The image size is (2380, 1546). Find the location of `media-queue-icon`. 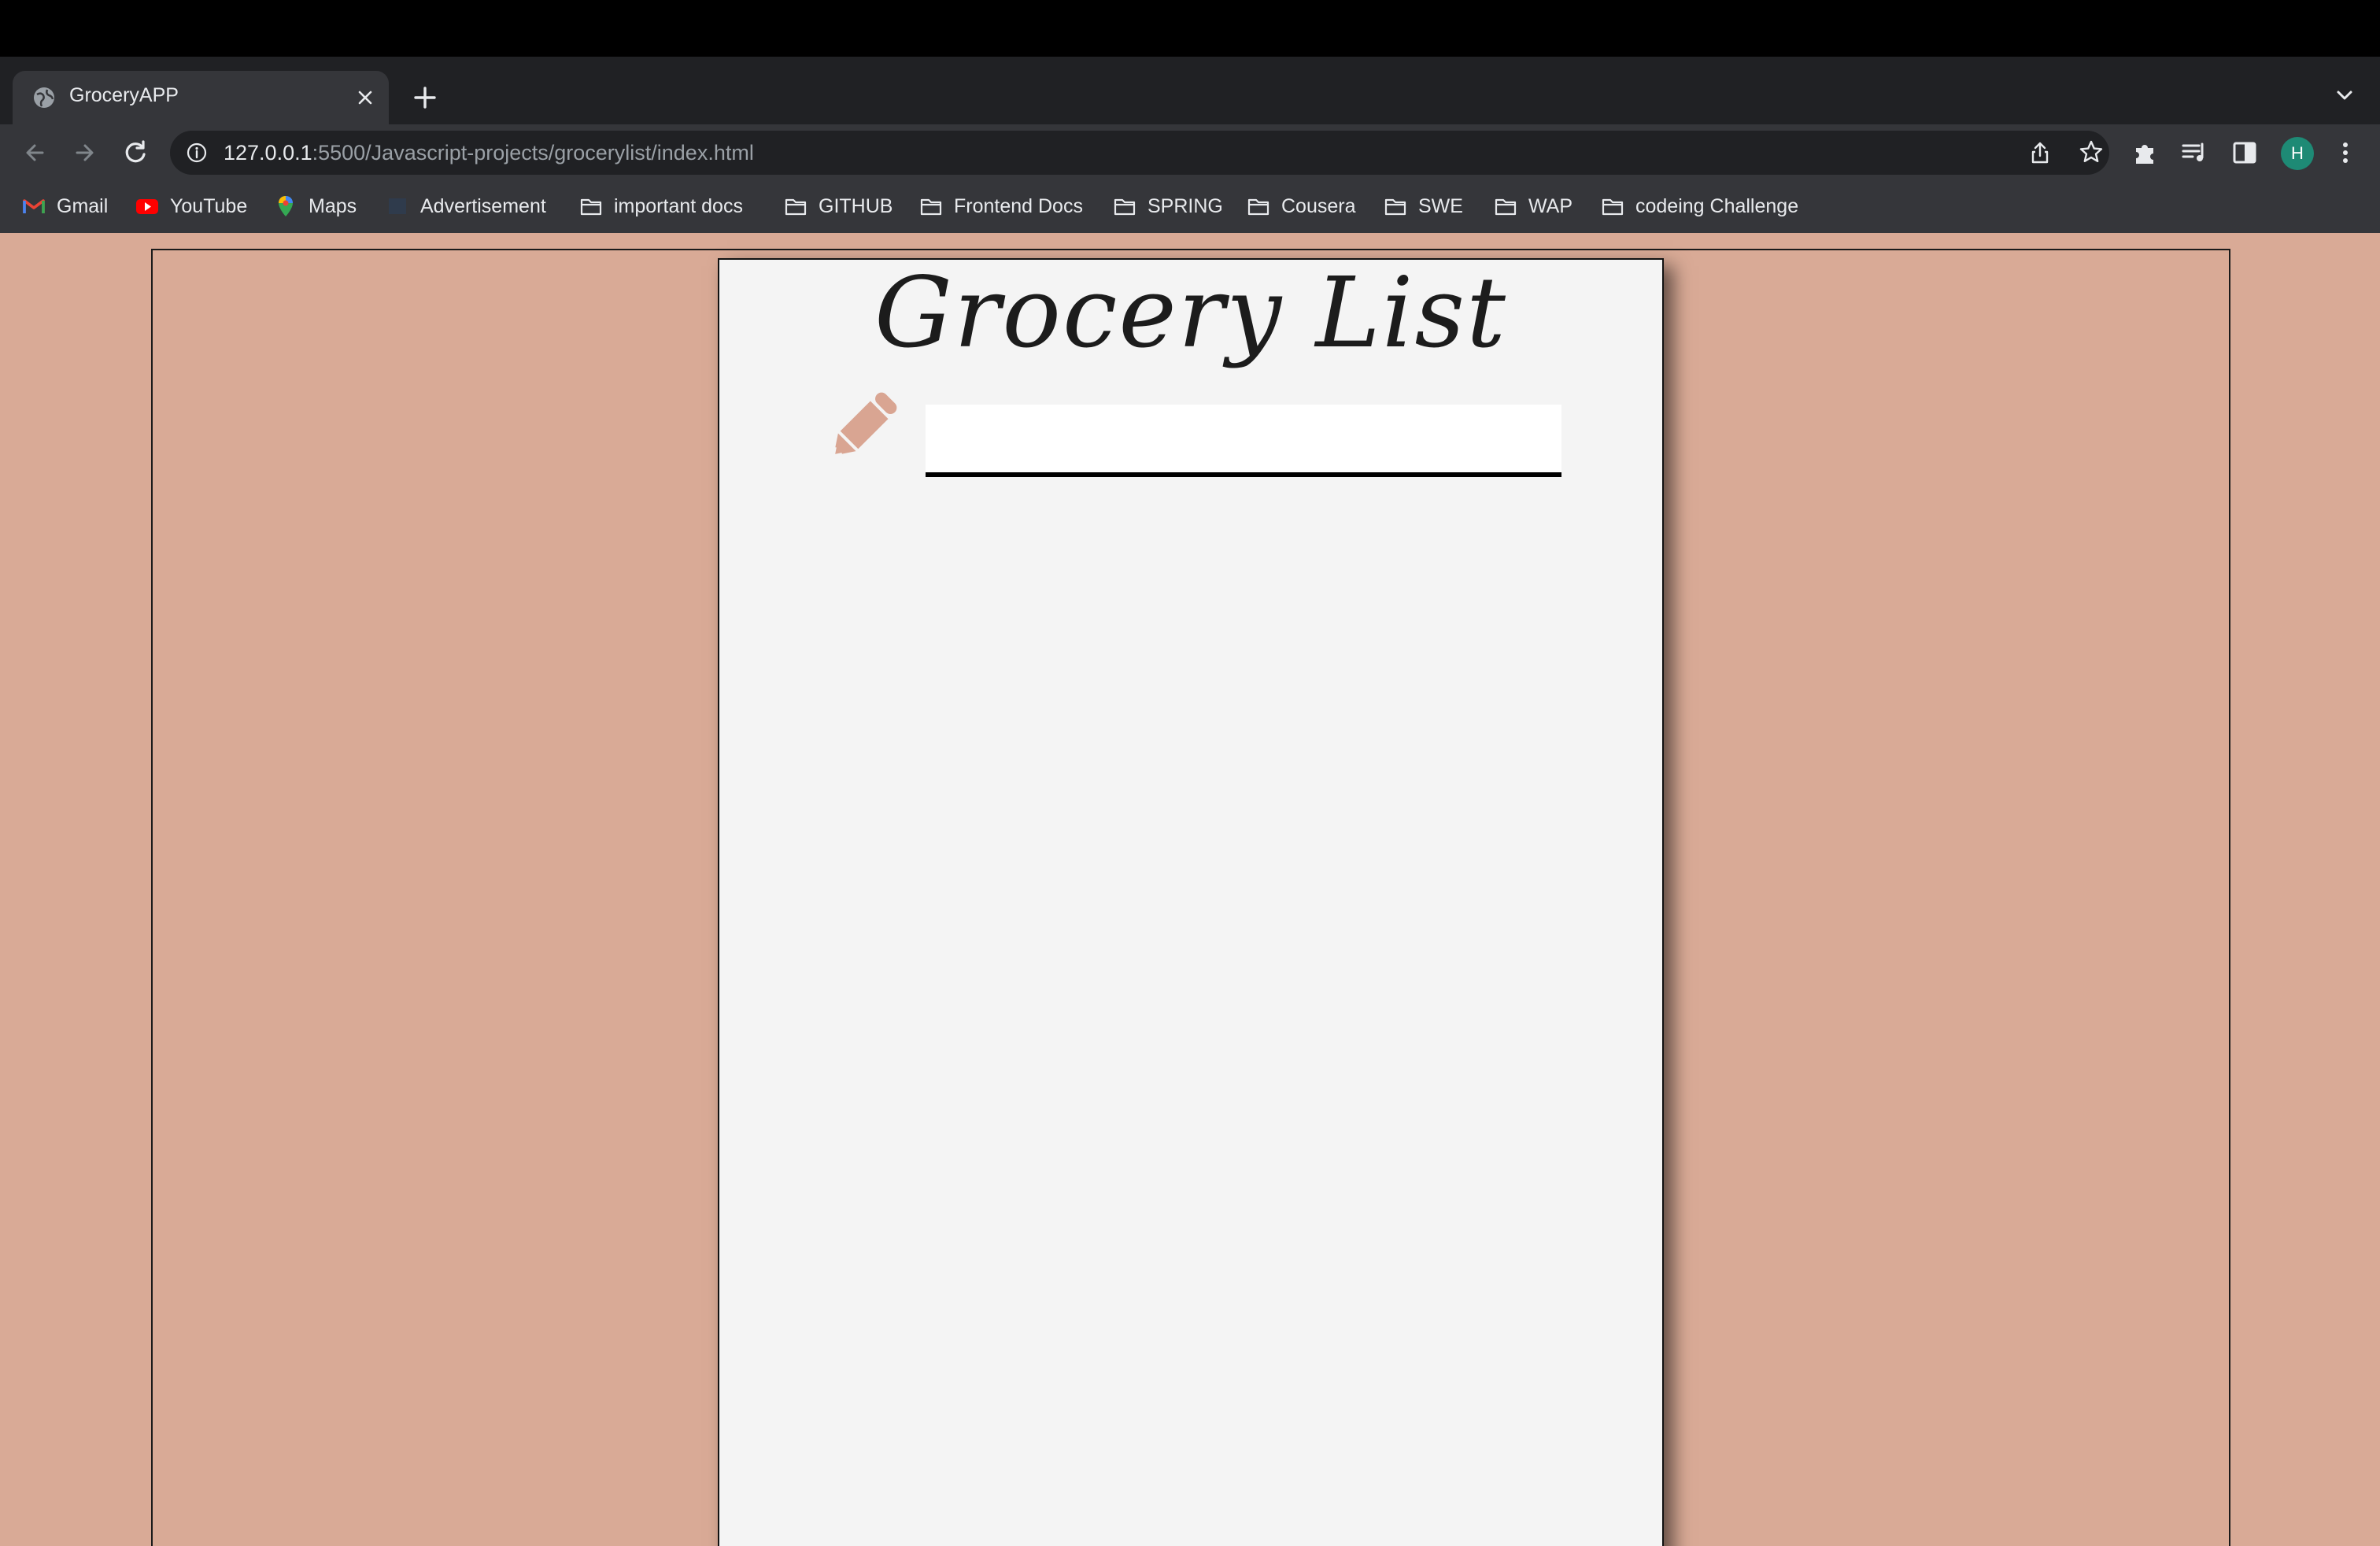

media-queue-icon is located at coordinates (2194, 152).